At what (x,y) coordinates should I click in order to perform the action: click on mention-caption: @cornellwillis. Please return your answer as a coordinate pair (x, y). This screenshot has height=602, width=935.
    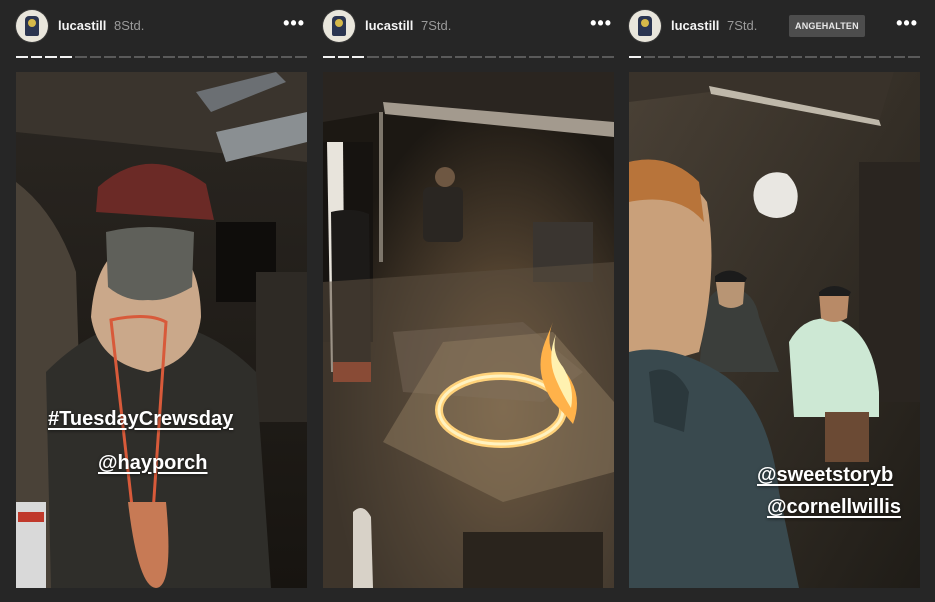
    Looking at the image, I should click on (834, 507).